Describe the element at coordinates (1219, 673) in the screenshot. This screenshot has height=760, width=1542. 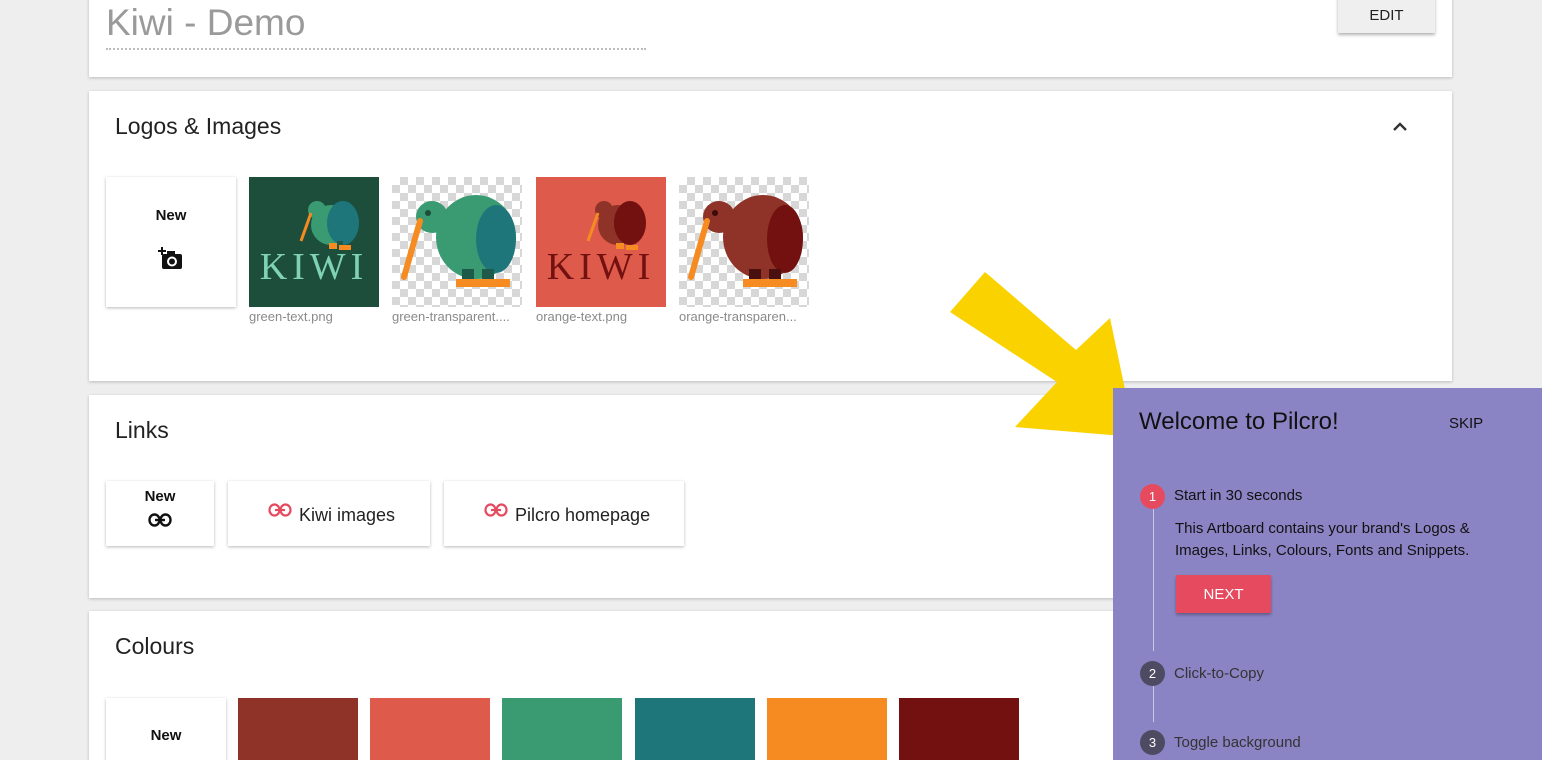
I see `step-label-2: Click-to-Copy` at that location.